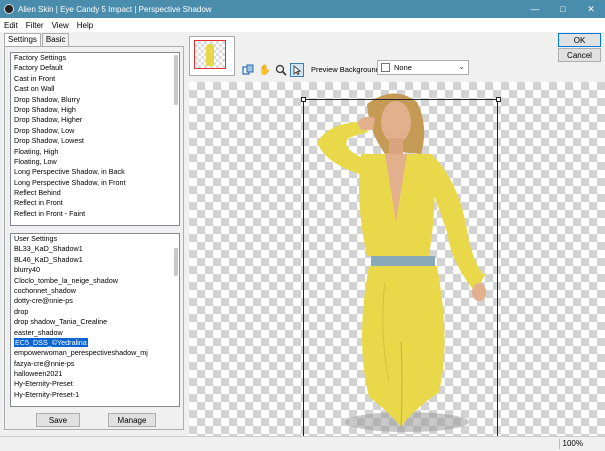 The image size is (605, 451). Describe the element at coordinates (95, 384) in the screenshot. I see `list-item: Hy-Eternity-Preset` at that location.